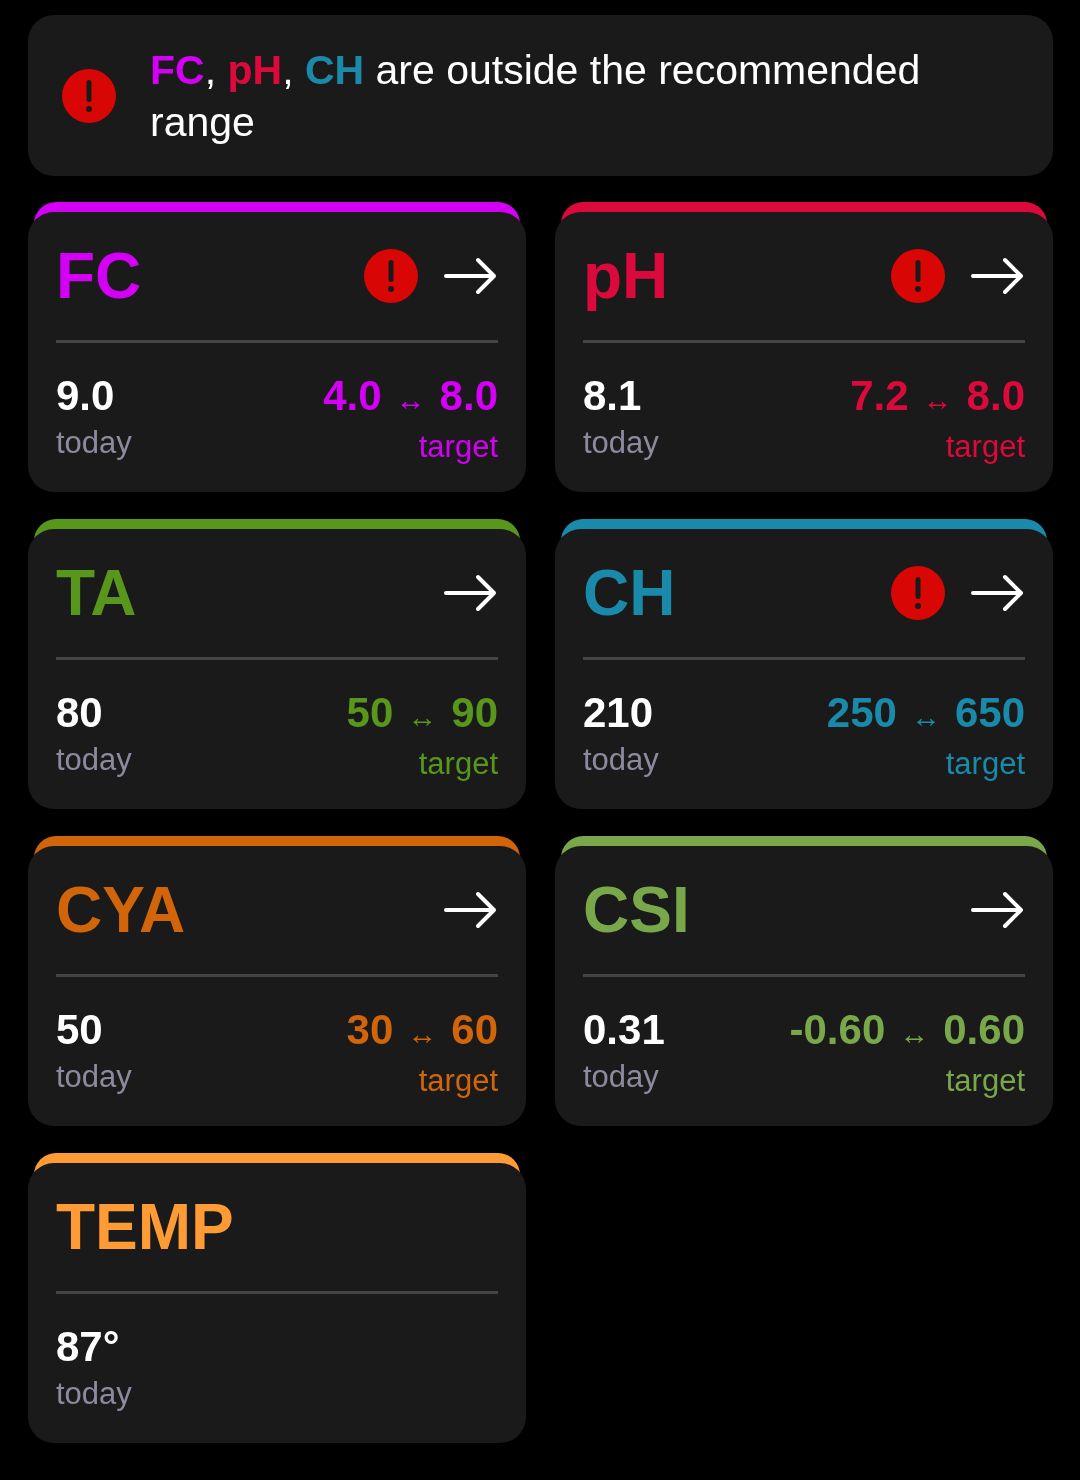  Describe the element at coordinates (624, 1030) in the screenshot. I see `today-value: 0.31` at that location.